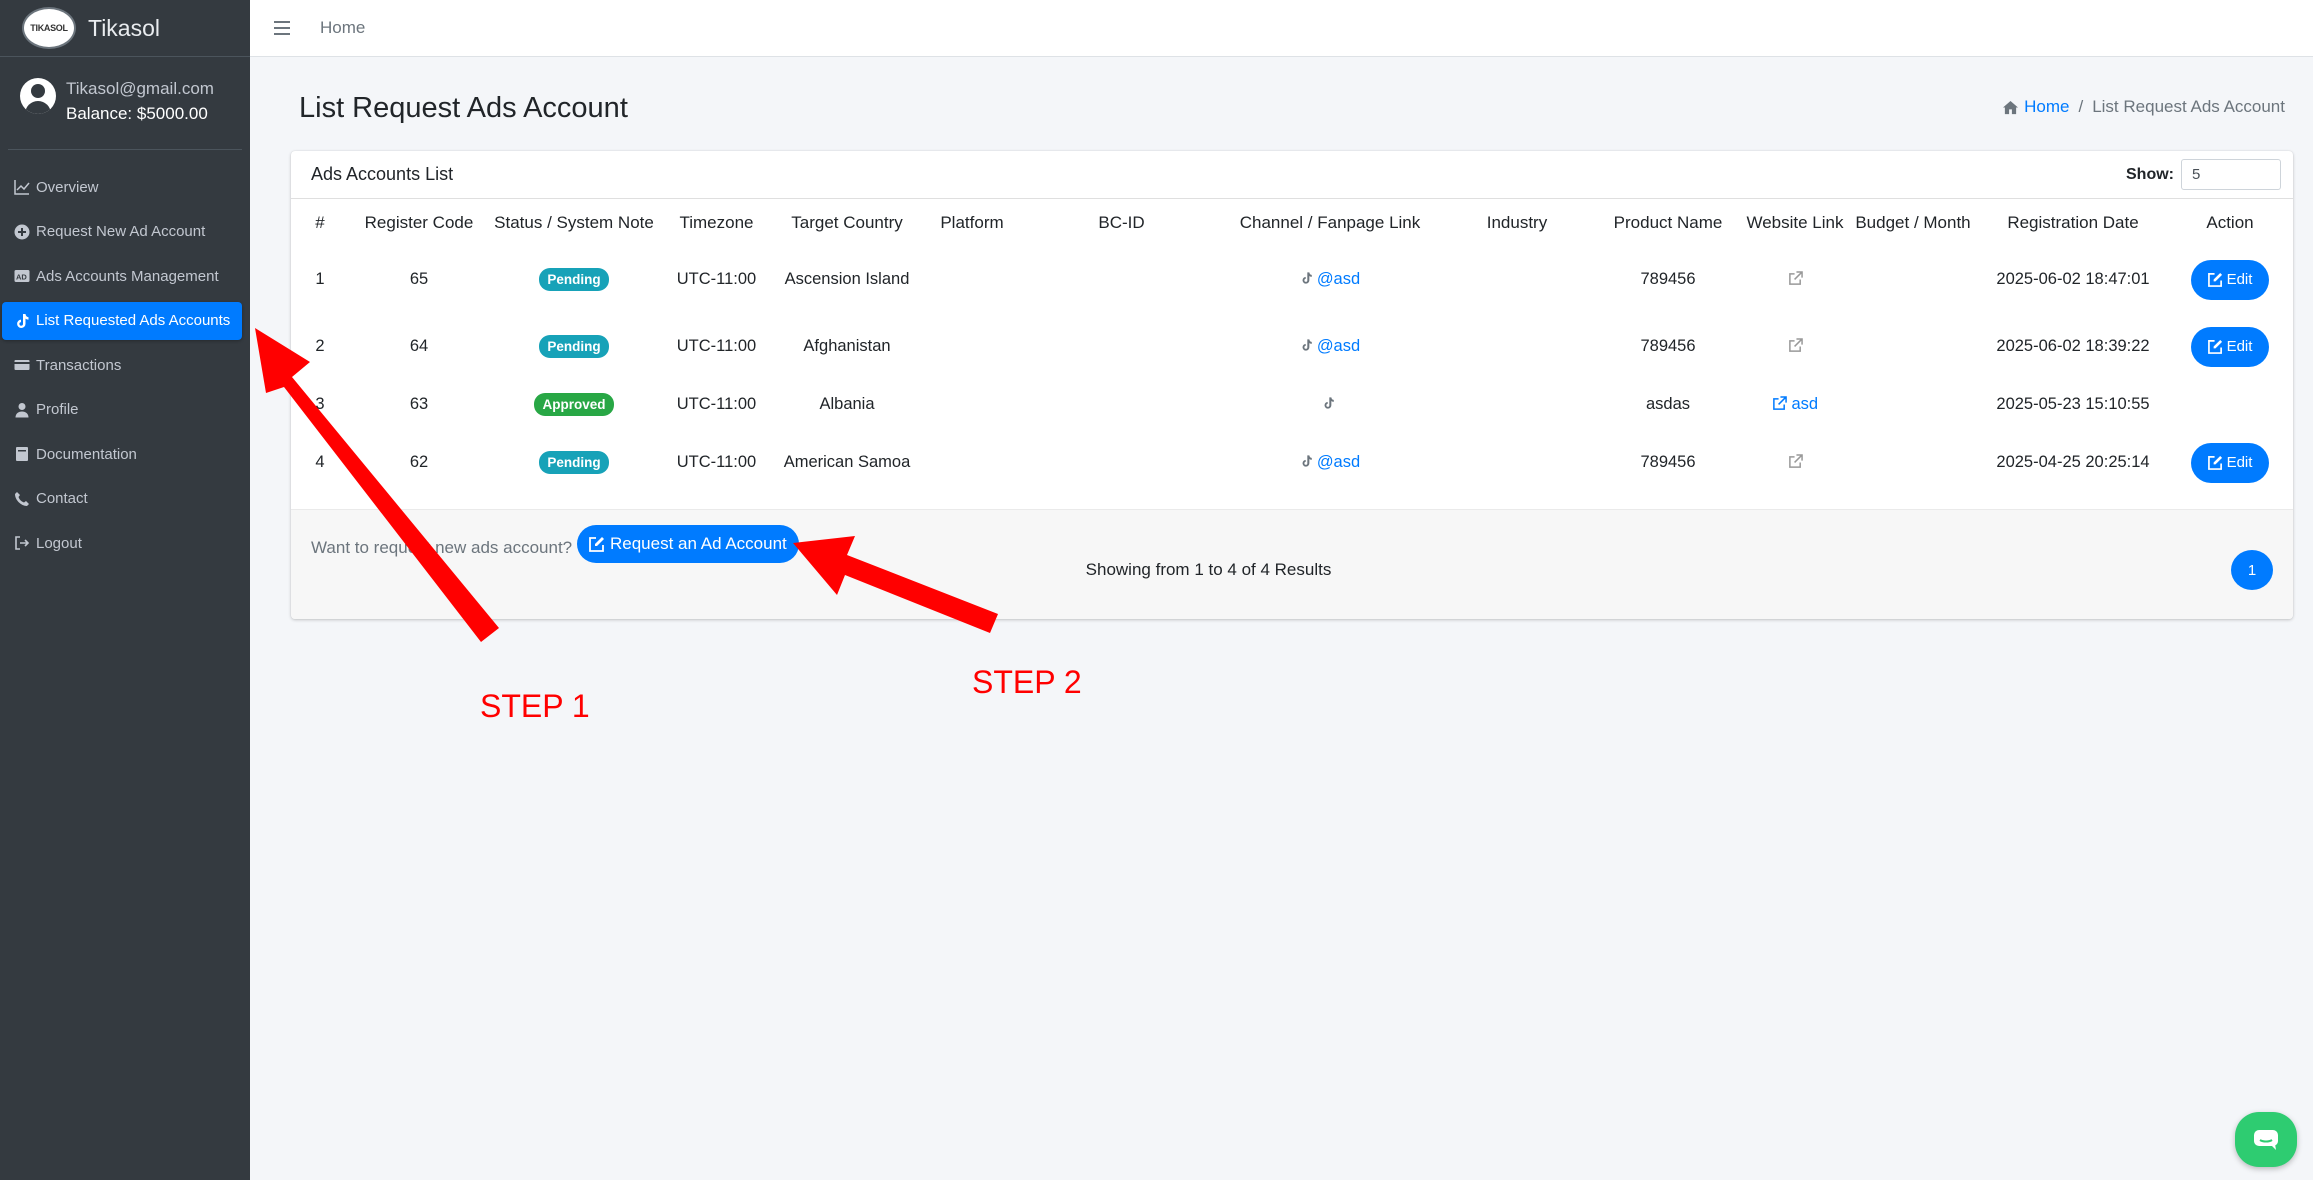  Describe the element at coordinates (342, 28) in the screenshot. I see `top-home-link: Home` at that location.